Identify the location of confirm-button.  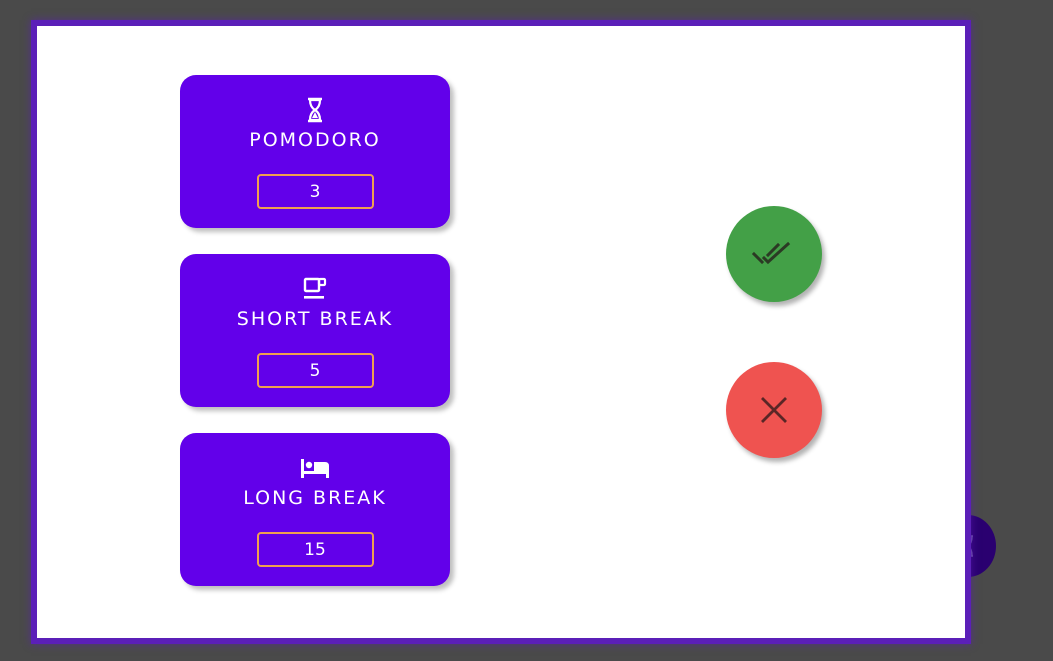
(774, 254).